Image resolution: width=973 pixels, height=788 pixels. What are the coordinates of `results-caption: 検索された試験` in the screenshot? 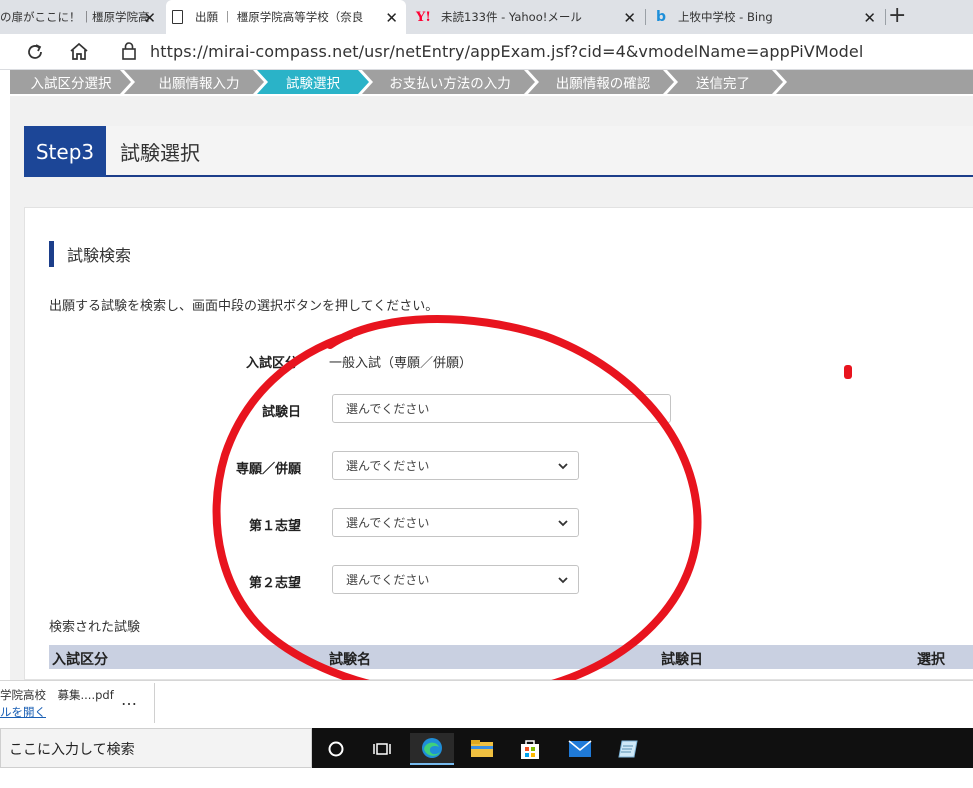 It's located at (95, 627).